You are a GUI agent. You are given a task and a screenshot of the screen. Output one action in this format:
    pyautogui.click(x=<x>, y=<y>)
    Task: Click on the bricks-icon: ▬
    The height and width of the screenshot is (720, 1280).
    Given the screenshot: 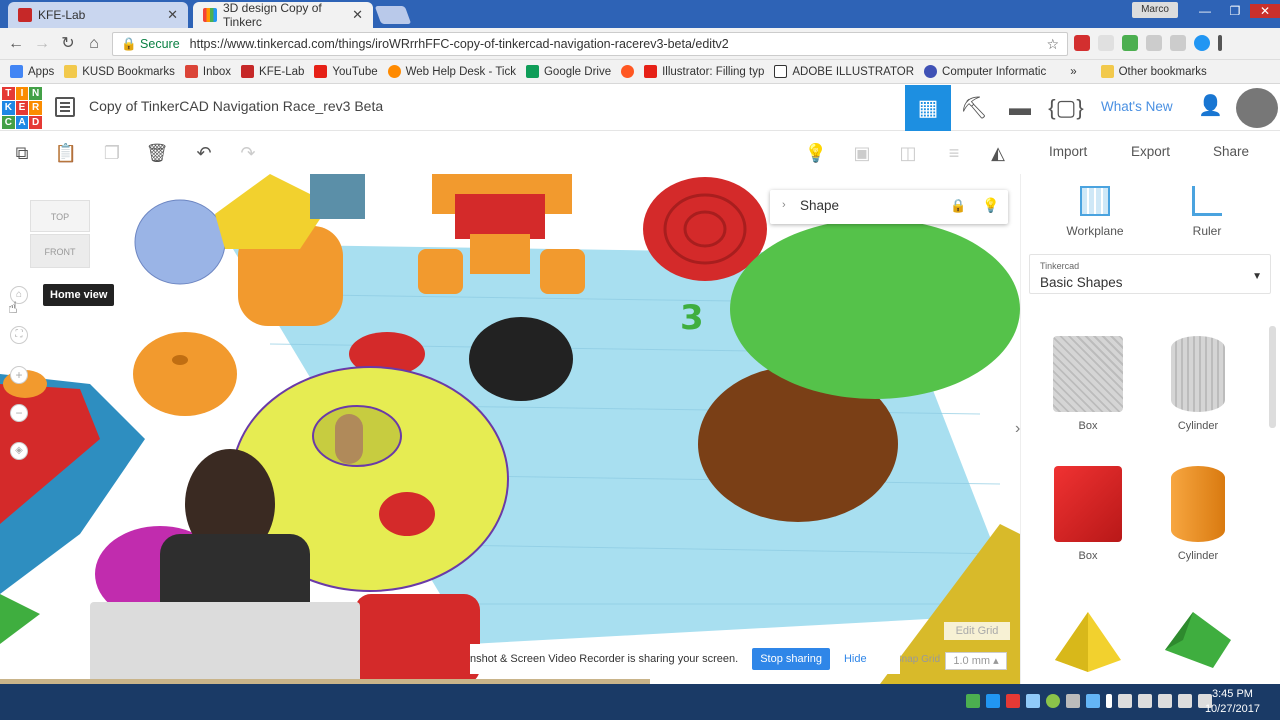 What is the action you would take?
    pyautogui.click(x=1020, y=108)
    